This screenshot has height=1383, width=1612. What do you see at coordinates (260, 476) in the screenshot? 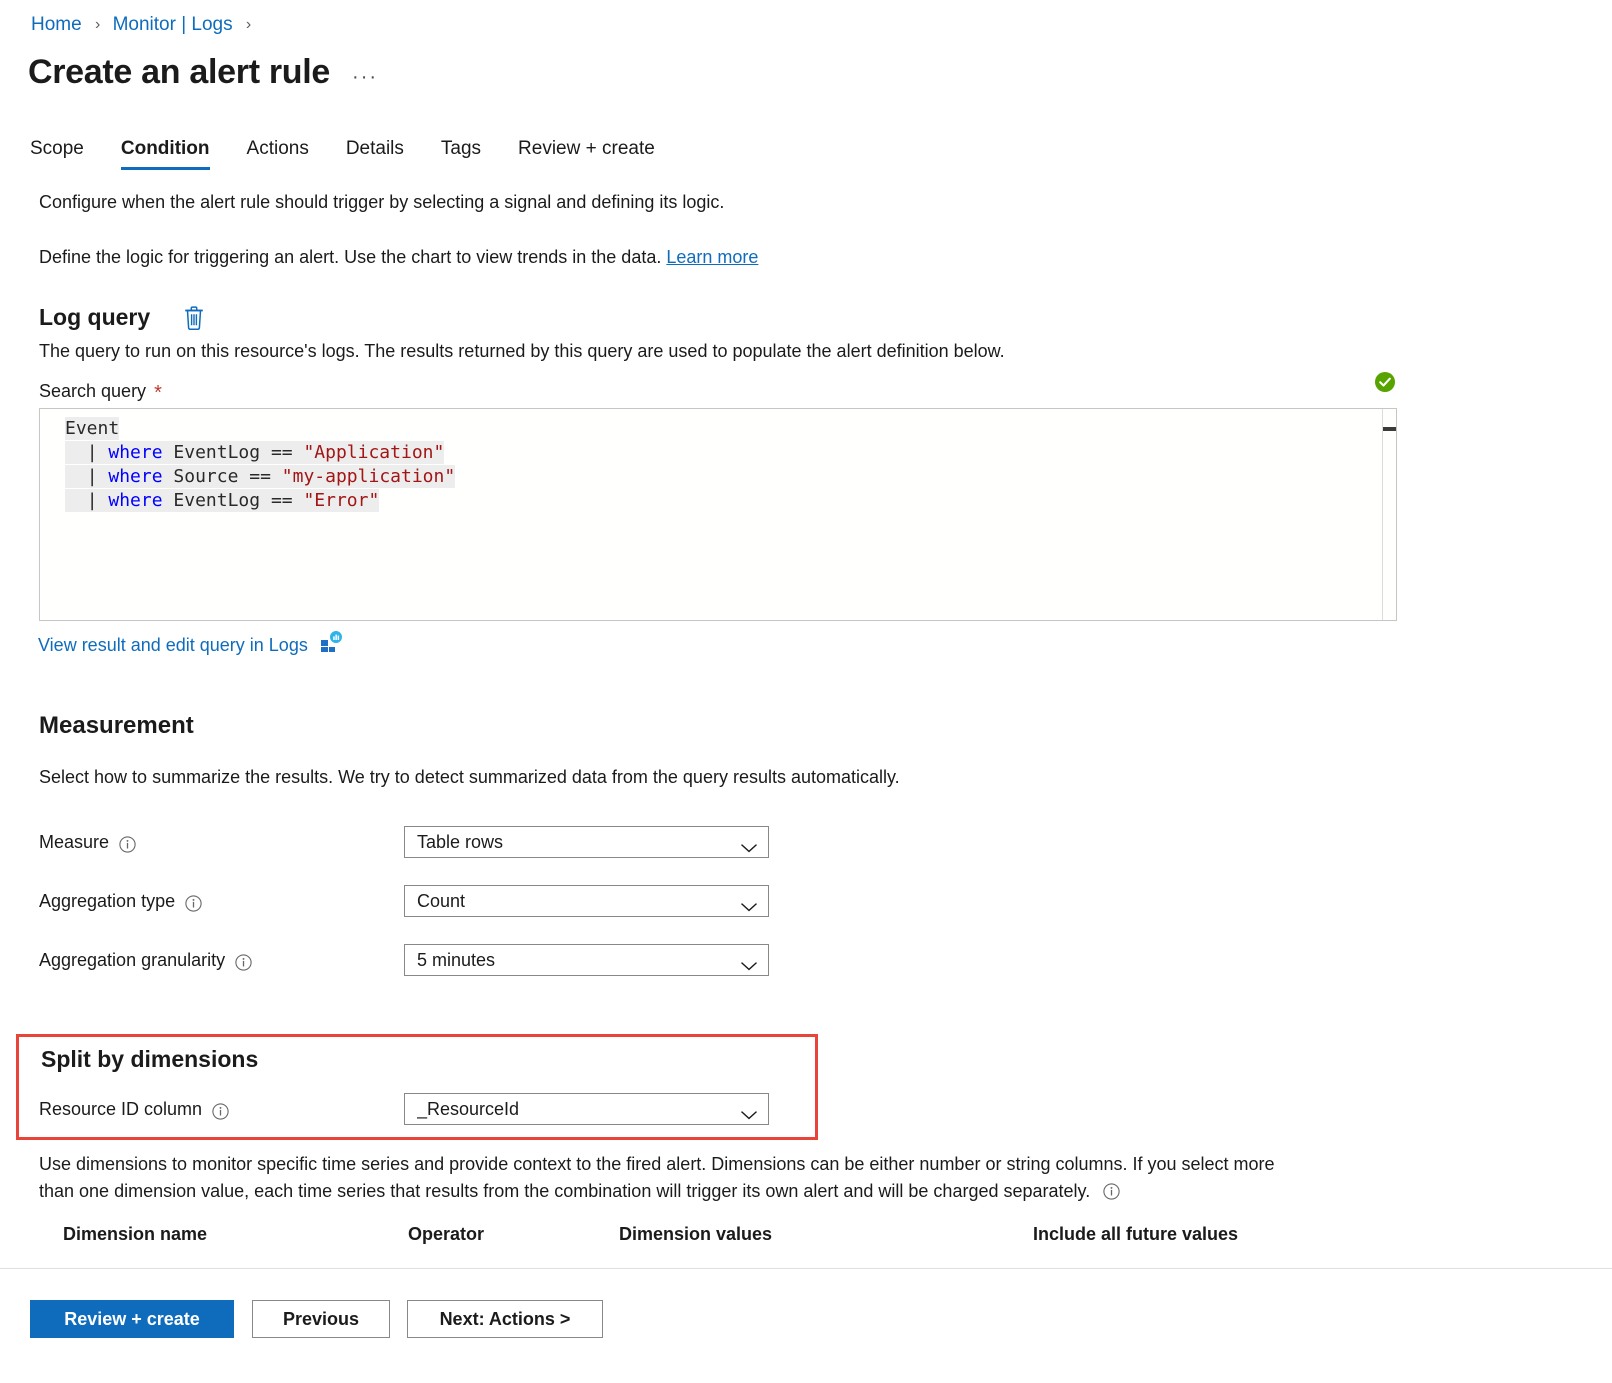
I see `code-line-content: | where Source == "my-application"` at bounding box center [260, 476].